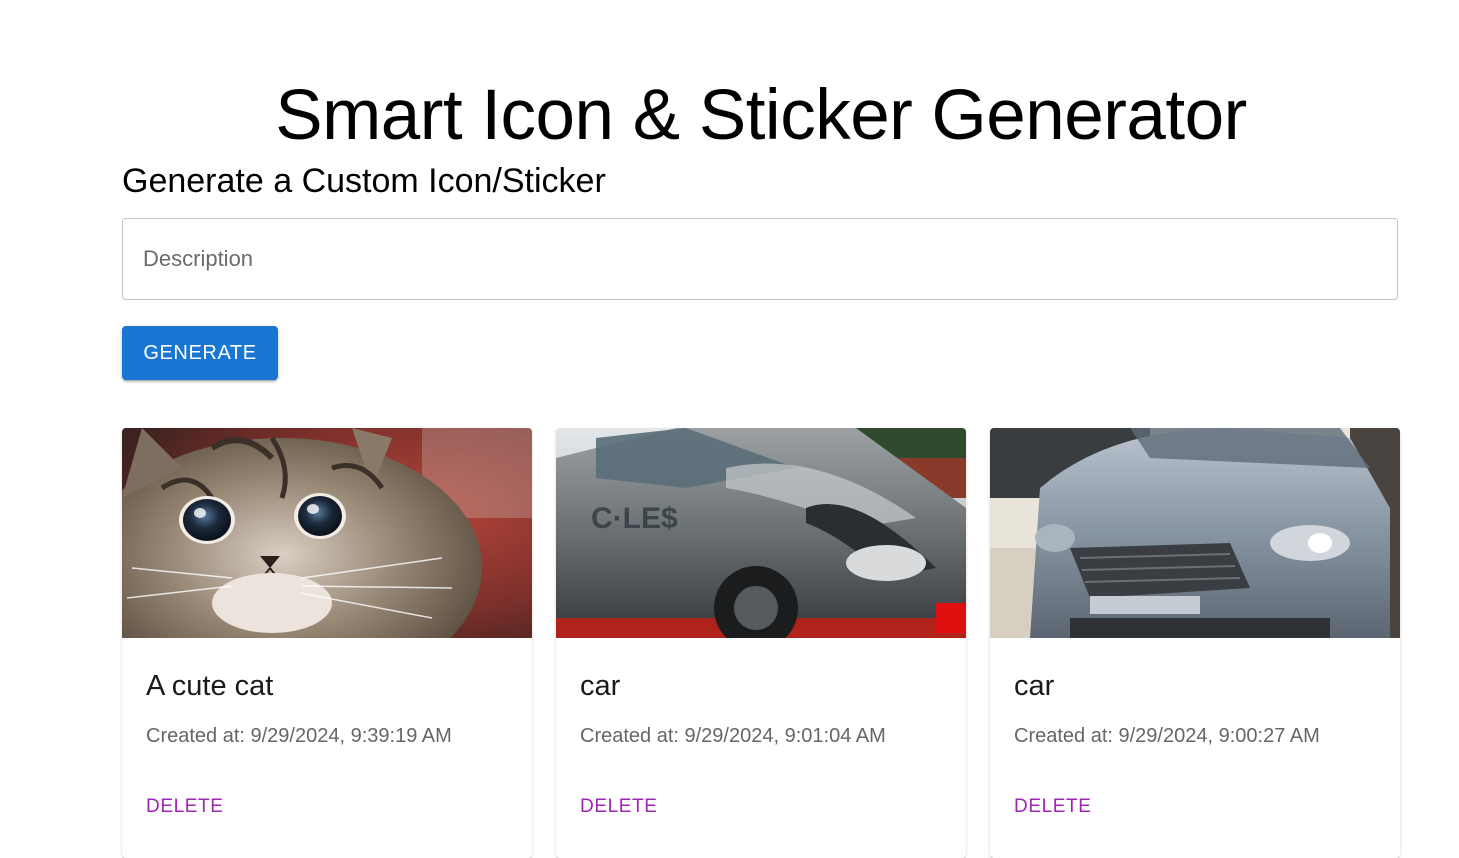  I want to click on card-image-car-side: C·LE$, so click(761, 533).